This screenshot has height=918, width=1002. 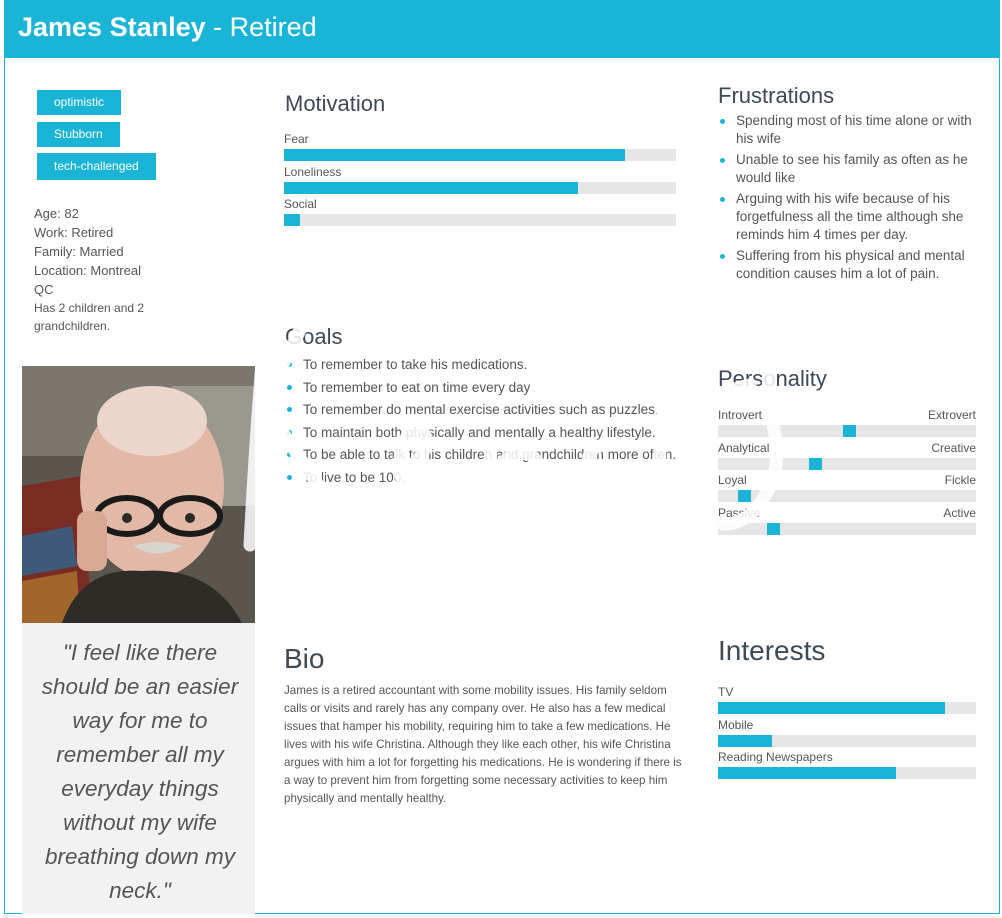 I want to click on interest-label-reading-newspapers: Reading Newspapers, so click(x=775, y=757).